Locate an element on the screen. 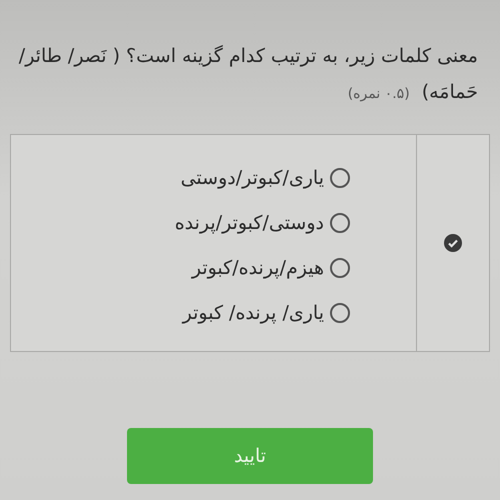  question-text: معنی کلمات زیر، به ترتیب کدام گزینه است؟ ( نَصر/ طائر/حَمامَه) (۰.۵ نمره) is located at coordinates (248, 74).